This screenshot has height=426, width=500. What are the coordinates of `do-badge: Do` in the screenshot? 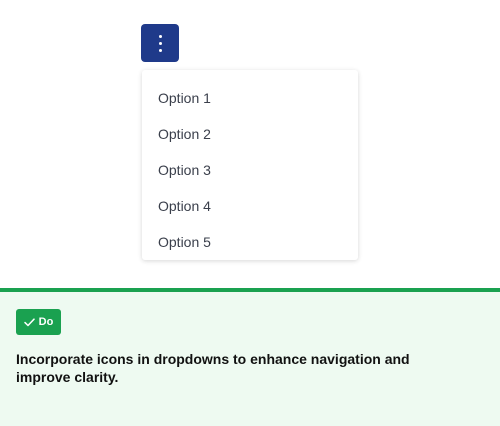 It's located at (38, 322).